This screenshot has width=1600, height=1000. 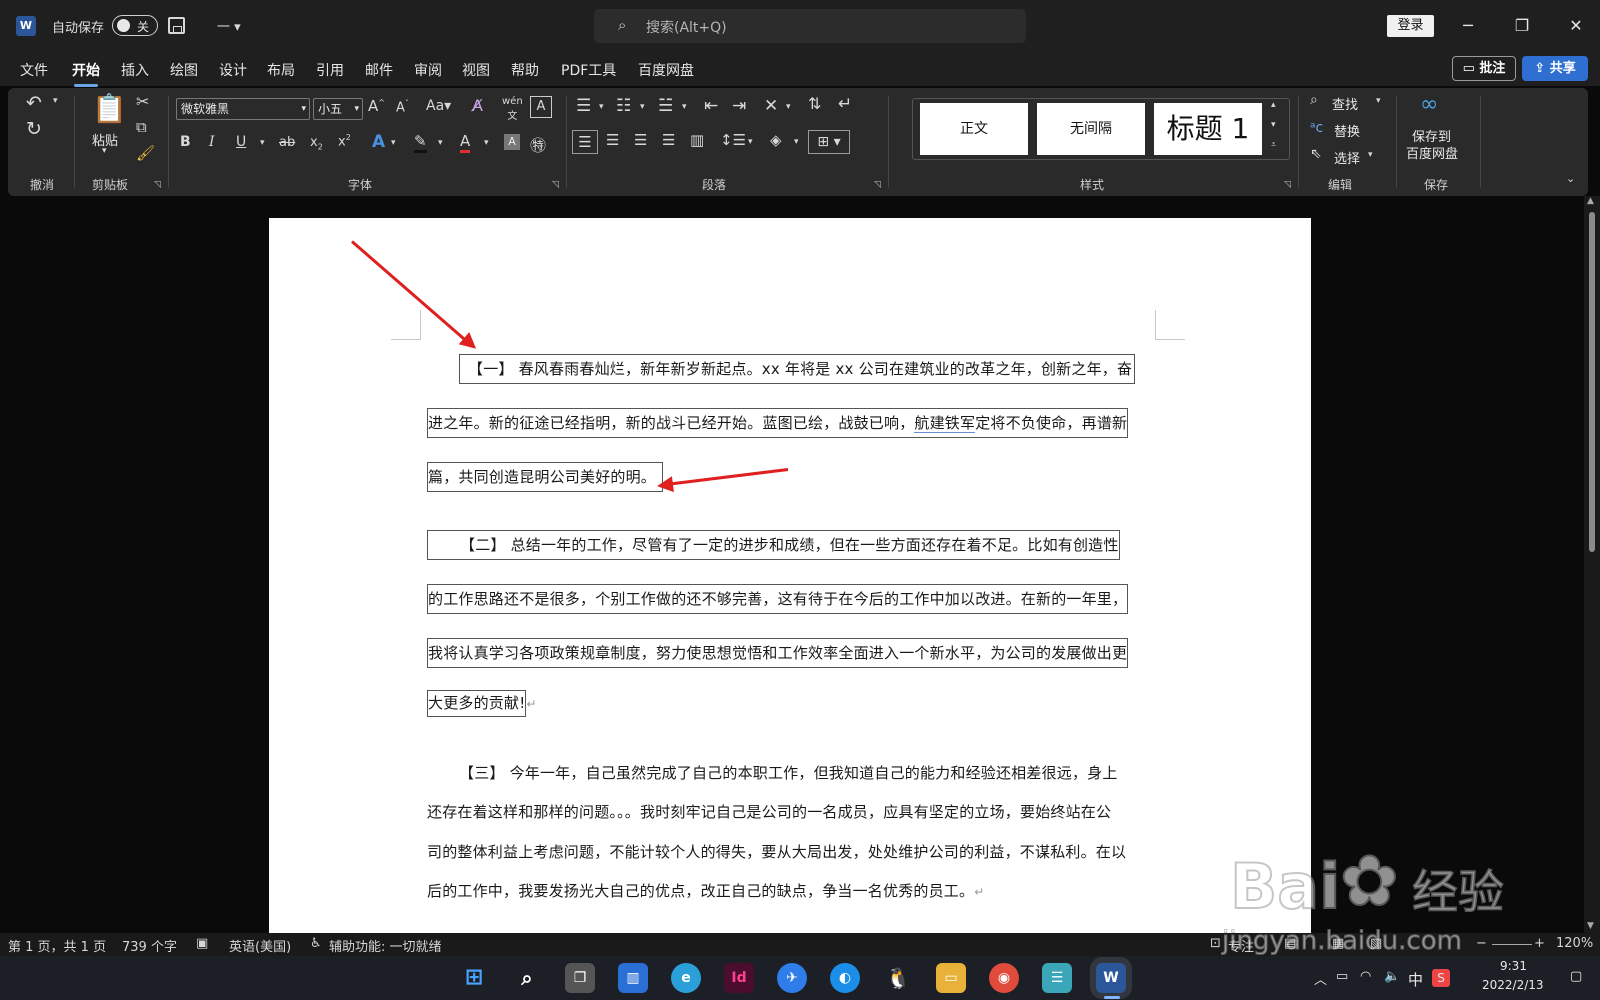 I want to click on styles-scroll-up-icon: ▴, so click(x=1273, y=105).